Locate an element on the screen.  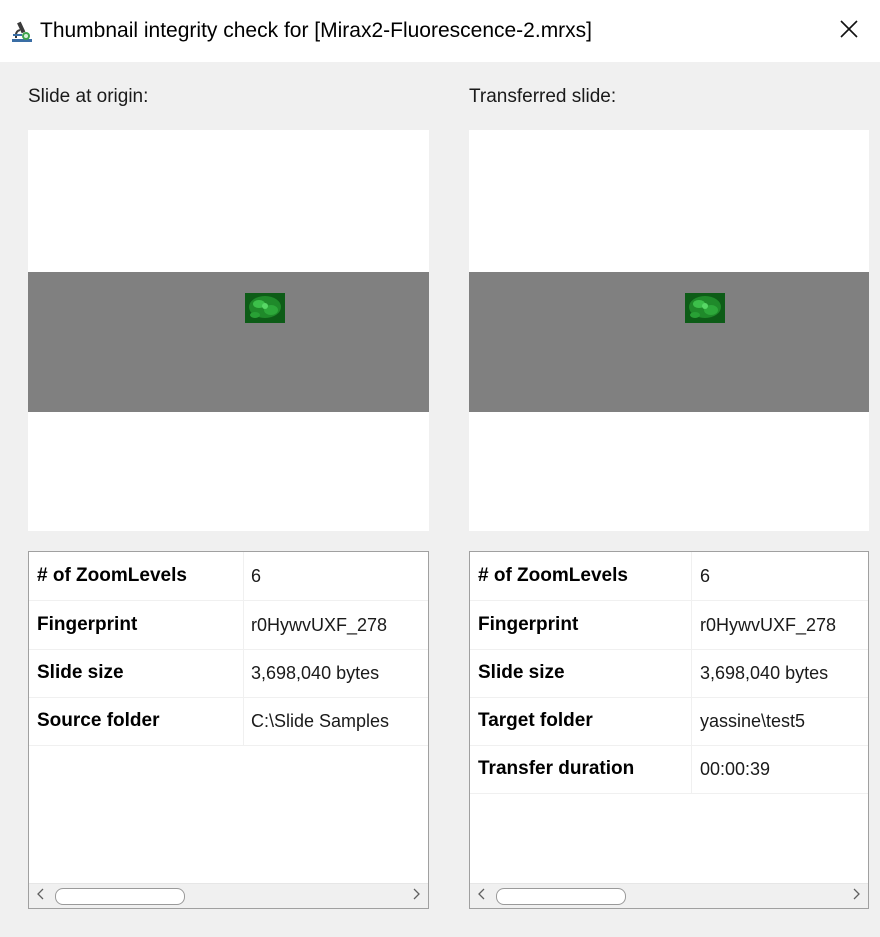
transferred-label: Transferred slide: is located at coordinates (543, 96).